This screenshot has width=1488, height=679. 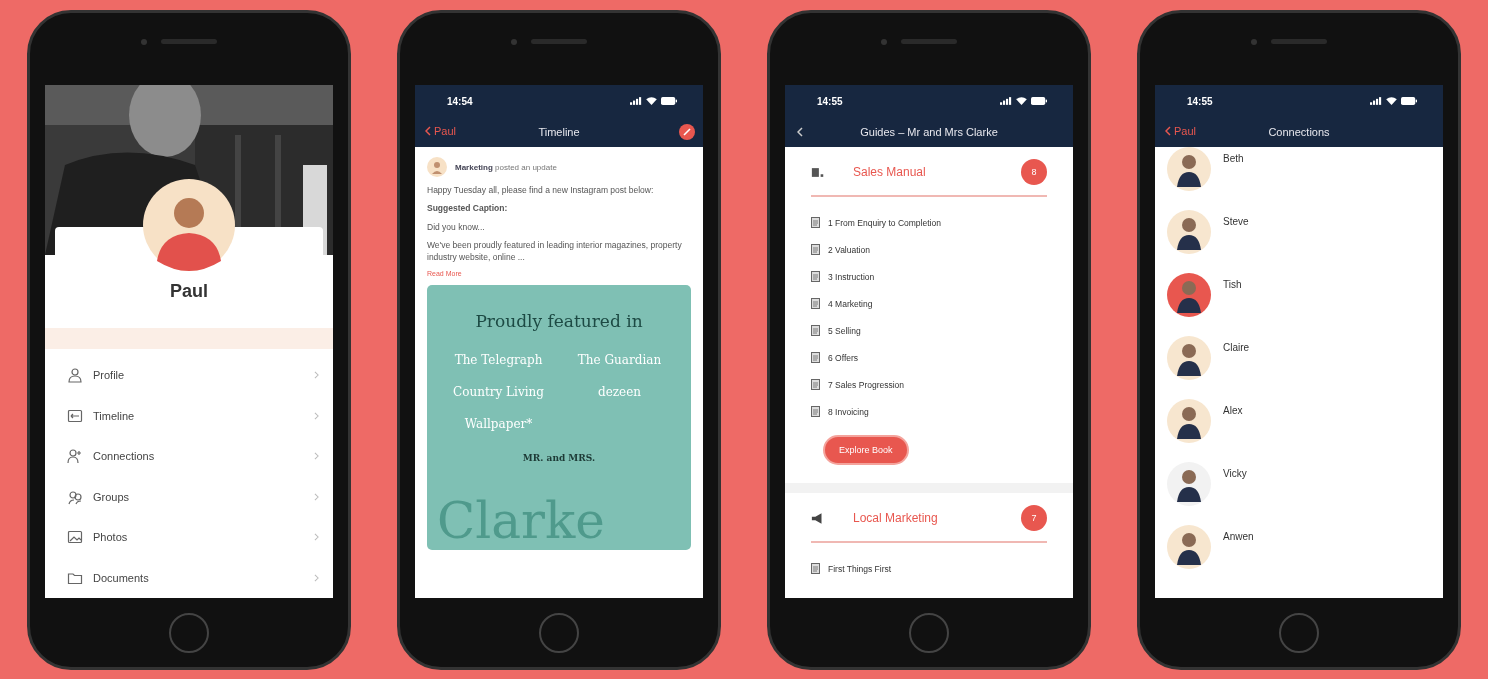 I want to click on chapter-link: 5 Selling, so click(x=929, y=330).